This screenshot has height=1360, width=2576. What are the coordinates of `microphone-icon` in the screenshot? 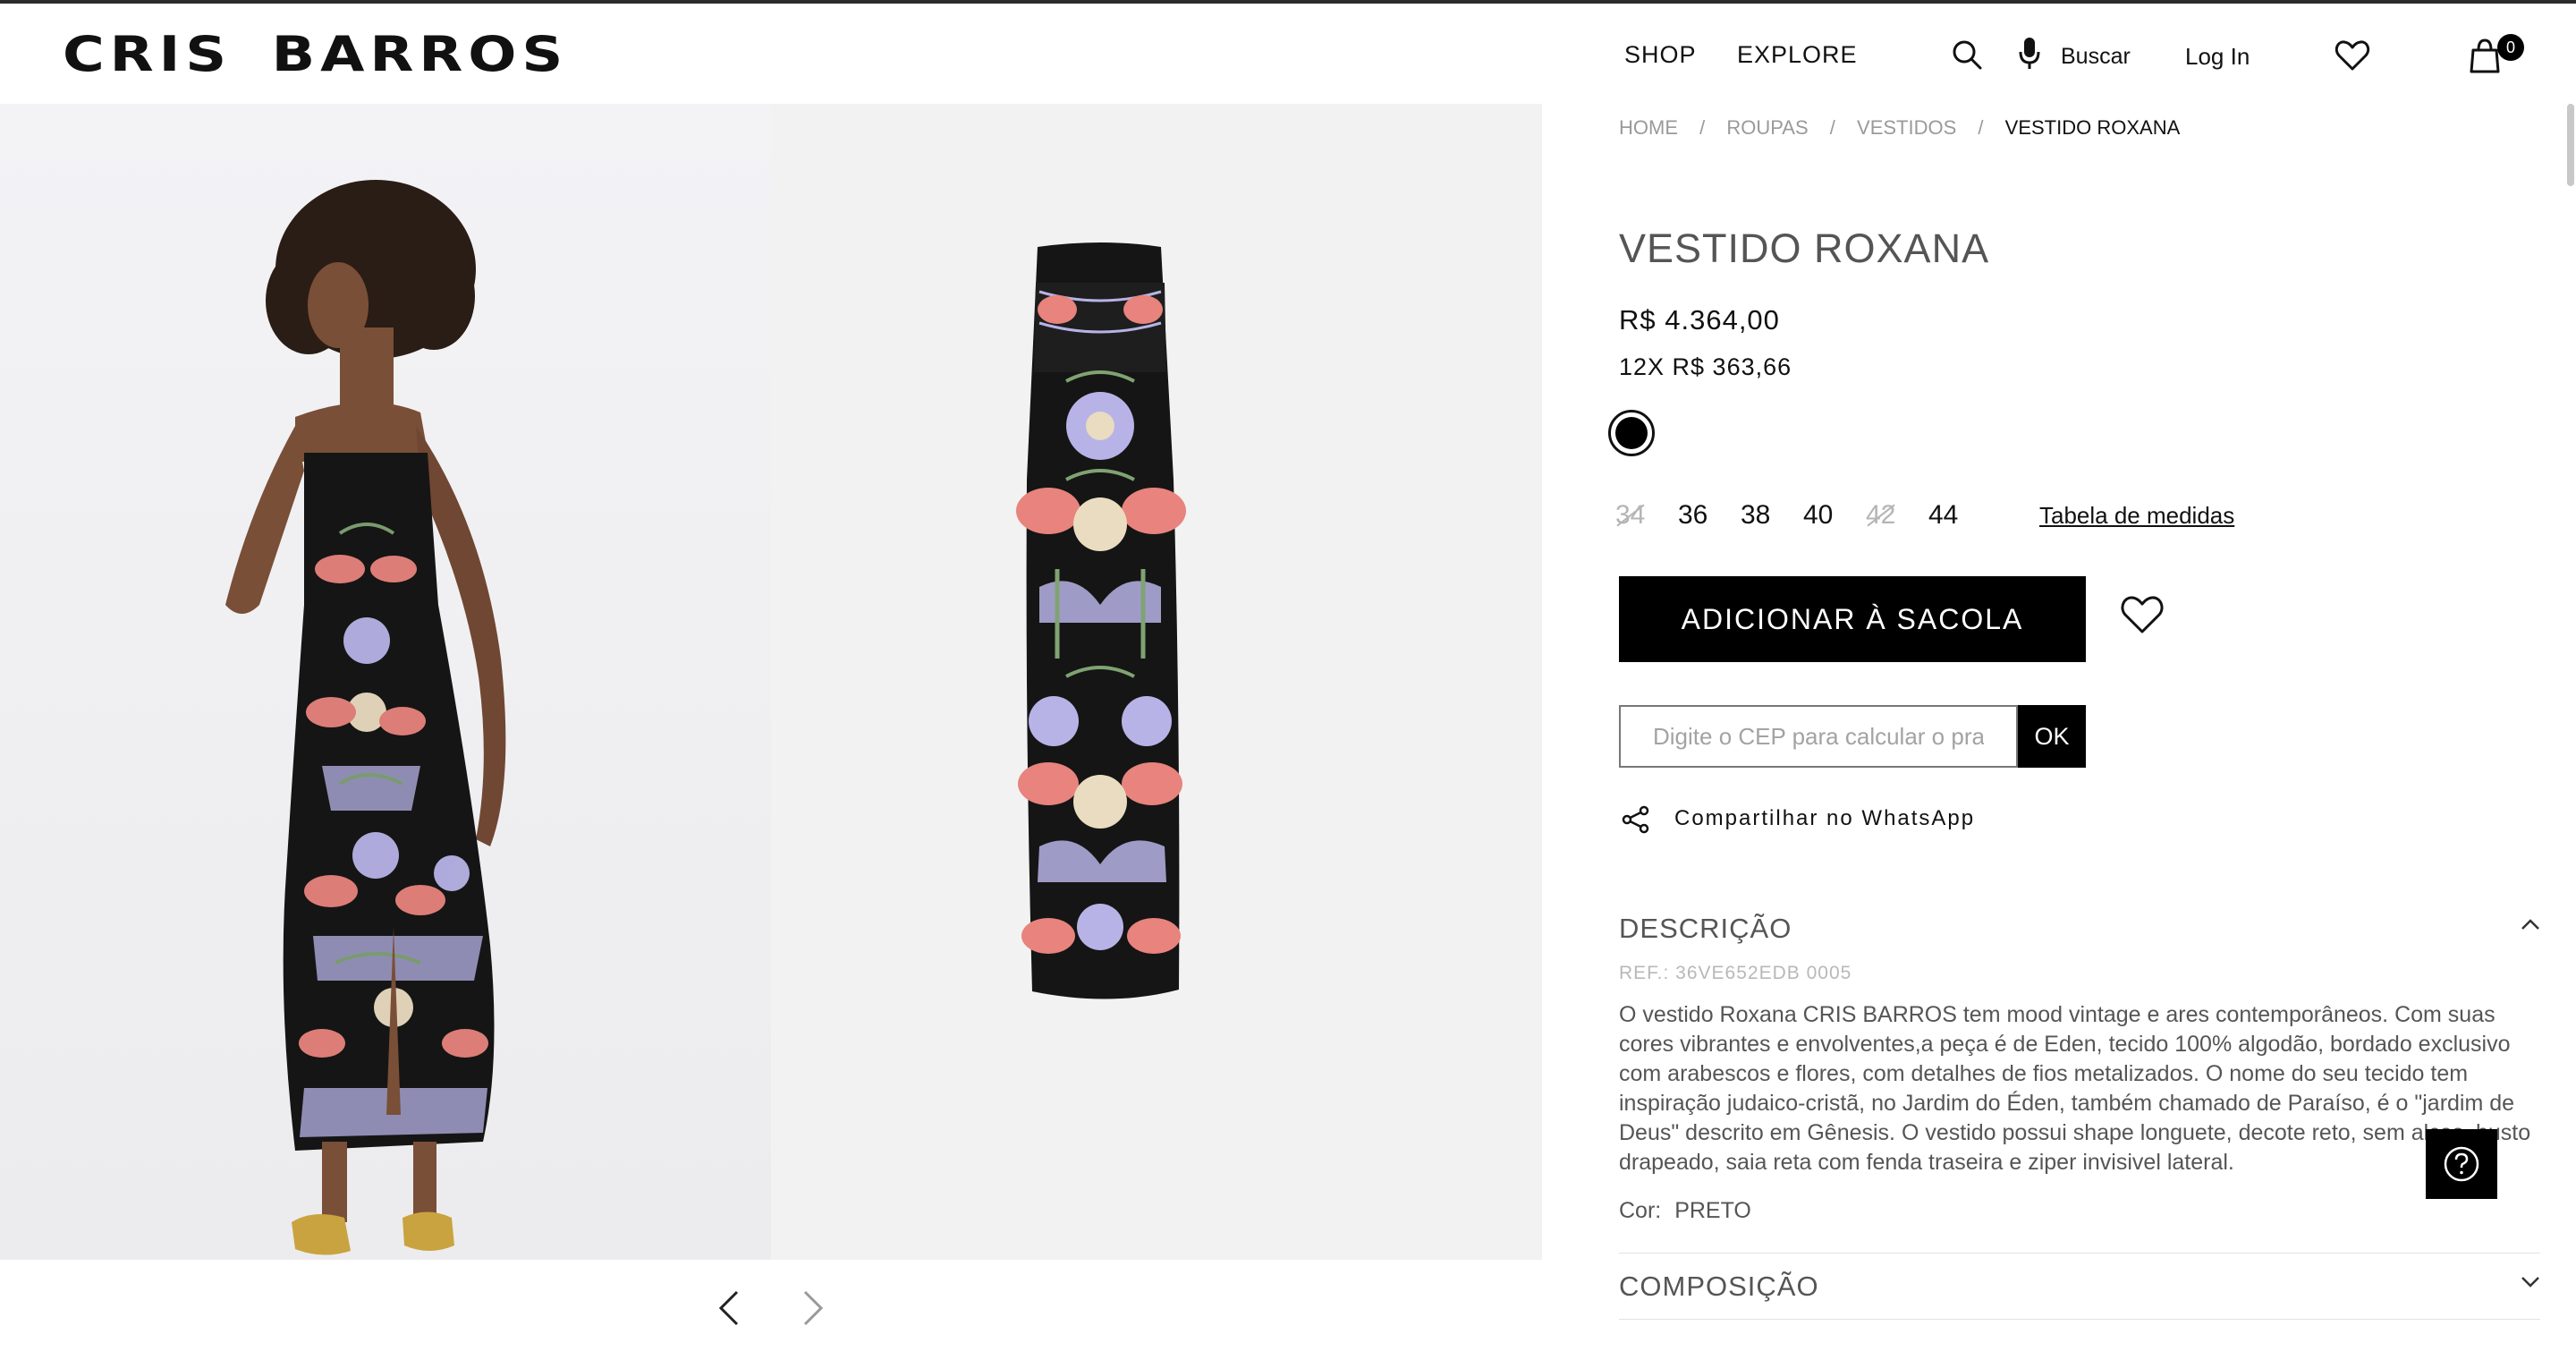 It's located at (2029, 54).